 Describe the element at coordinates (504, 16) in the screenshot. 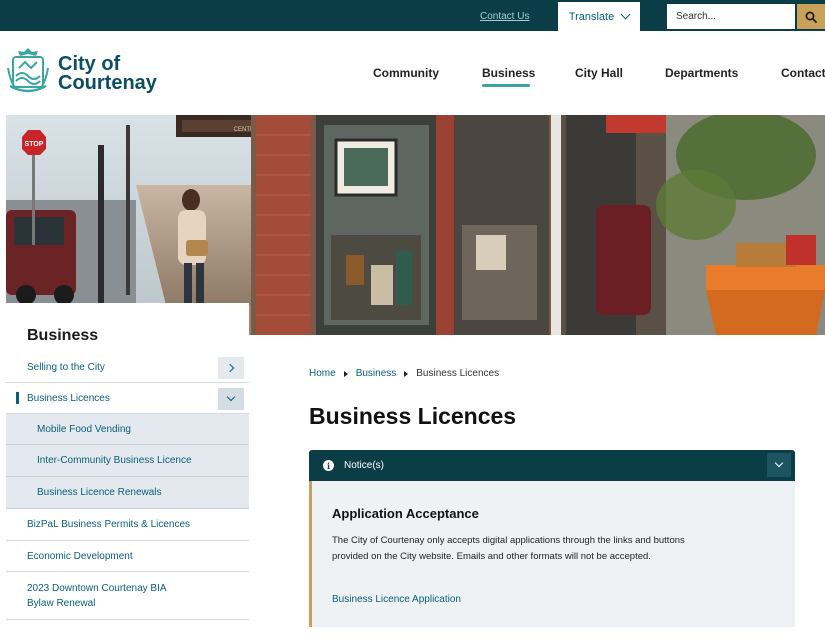

I see `contact-us-link: Contact Us` at that location.